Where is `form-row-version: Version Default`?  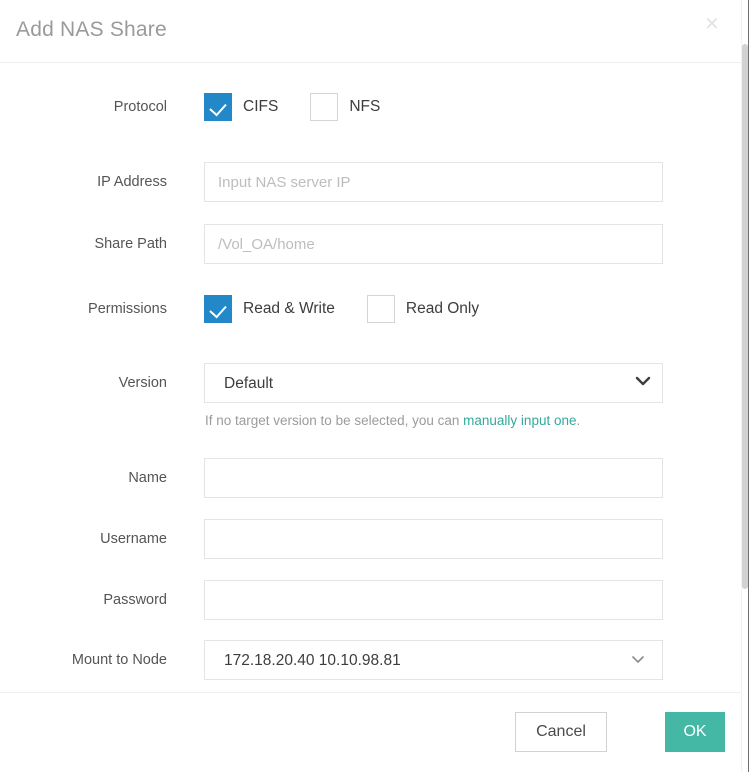 form-row-version: Version Default is located at coordinates (370, 383).